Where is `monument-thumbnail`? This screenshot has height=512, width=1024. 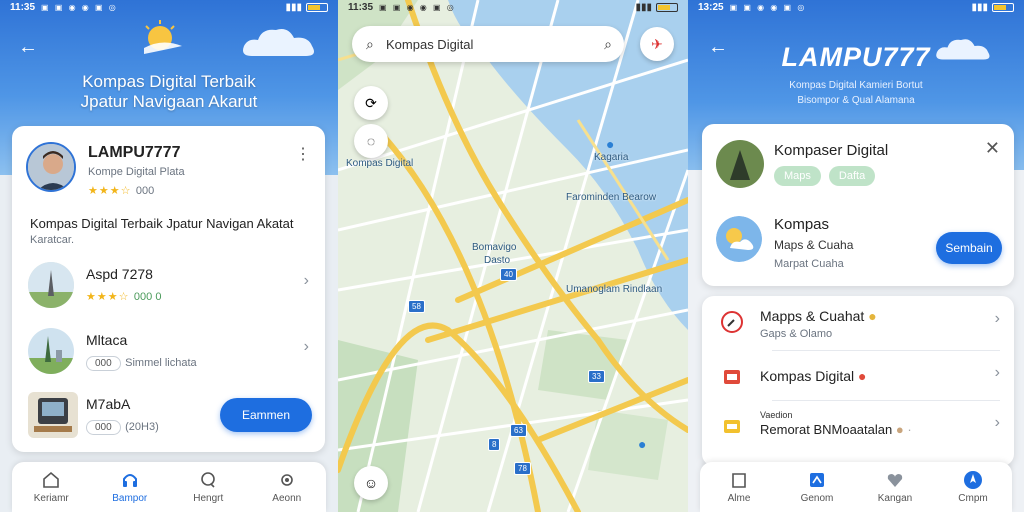 monument-thumbnail is located at coordinates (51, 285).